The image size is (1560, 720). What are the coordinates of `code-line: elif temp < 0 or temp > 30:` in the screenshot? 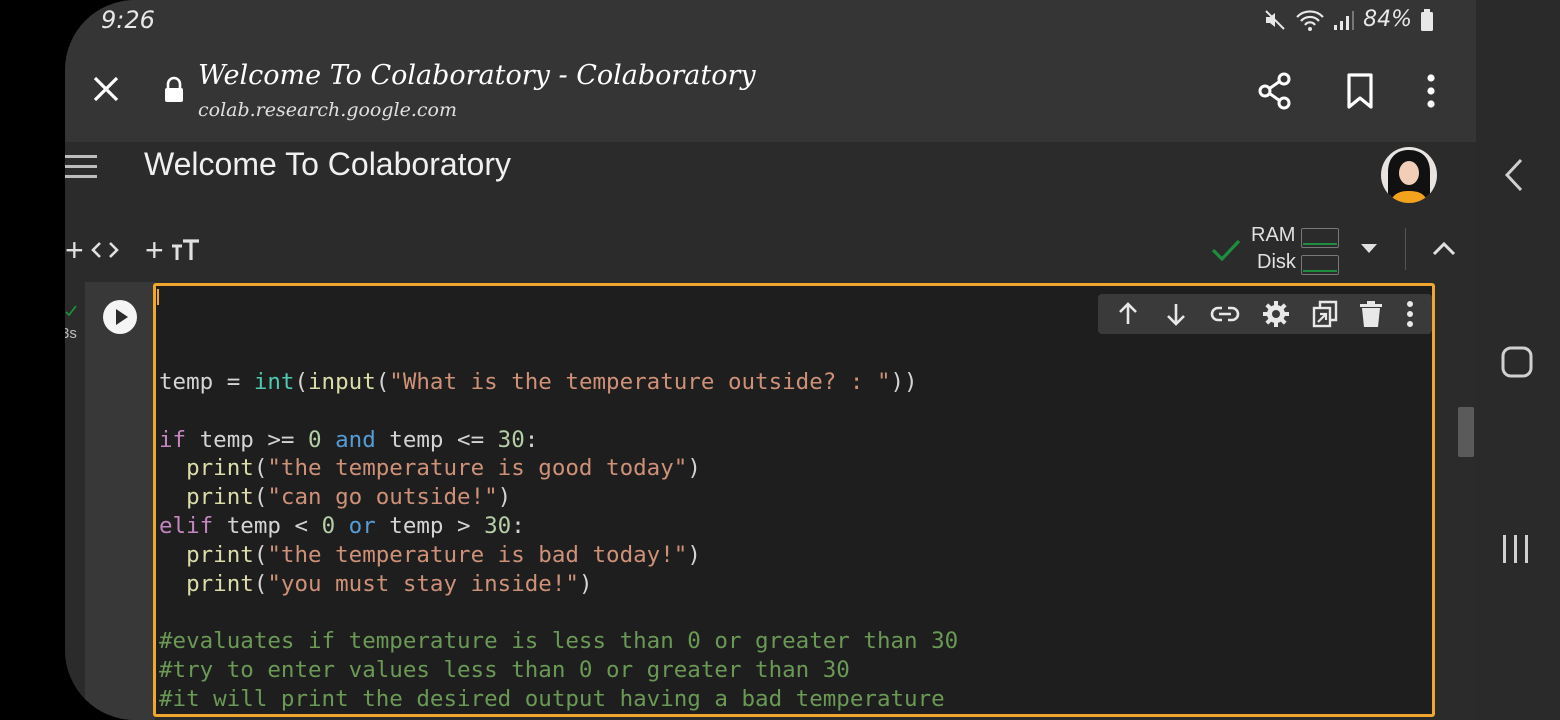 It's located at (342, 525).